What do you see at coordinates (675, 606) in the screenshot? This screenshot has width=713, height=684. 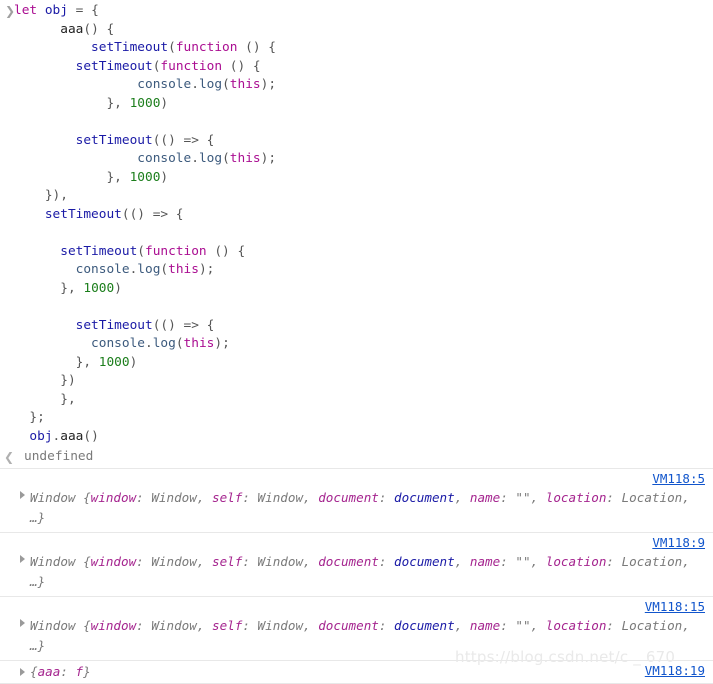 I see `source-location-link: VM118:15` at bounding box center [675, 606].